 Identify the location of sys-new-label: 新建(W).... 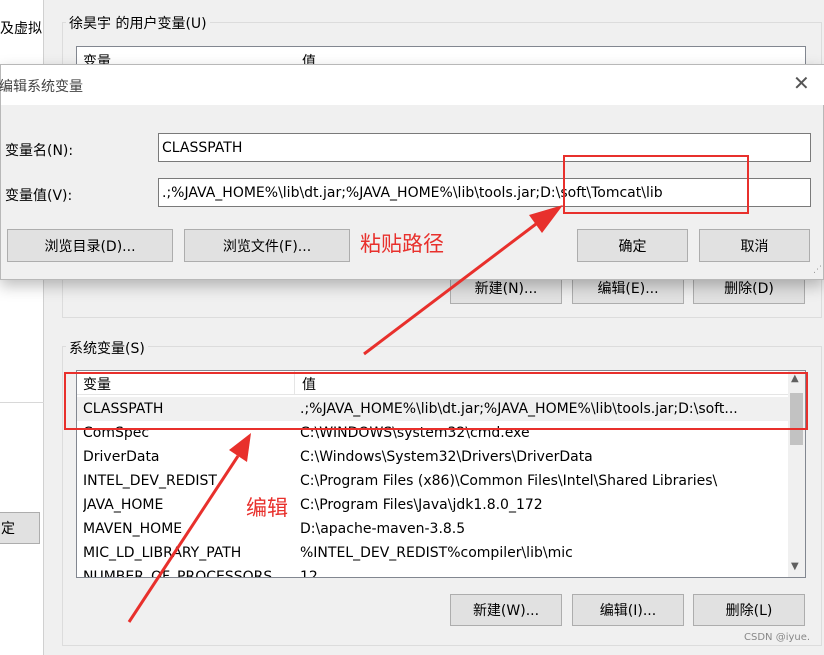
(506, 611).